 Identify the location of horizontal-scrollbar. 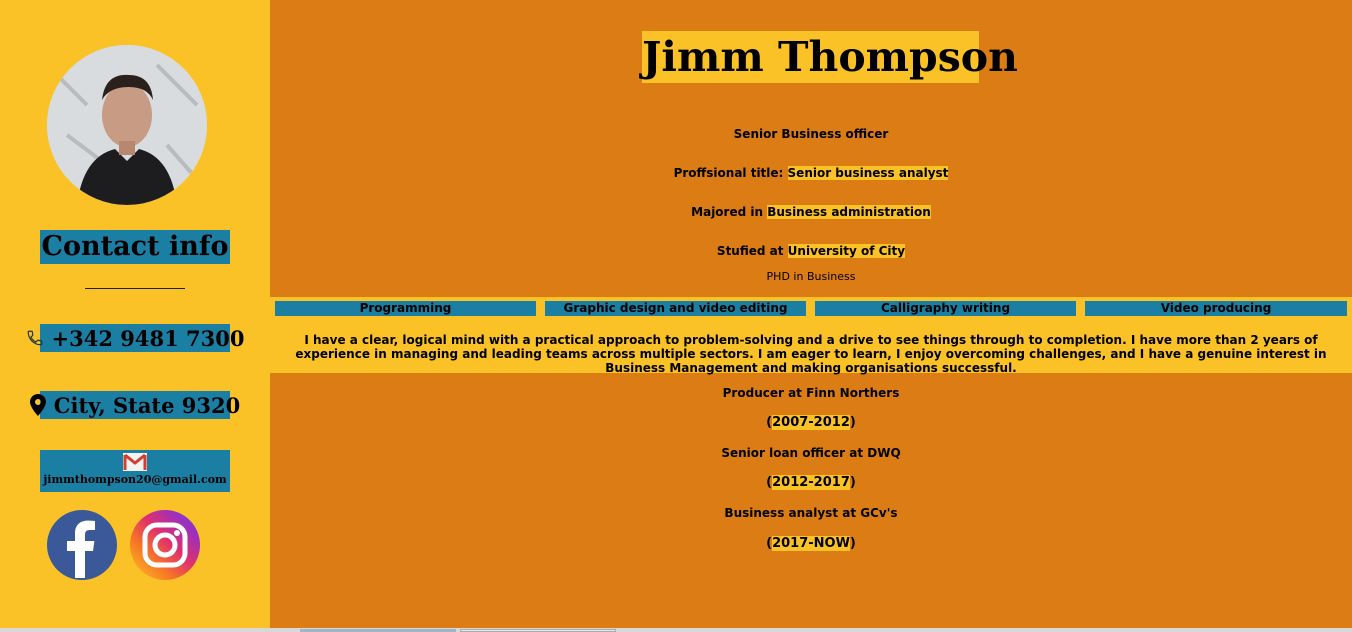
(676, 630).